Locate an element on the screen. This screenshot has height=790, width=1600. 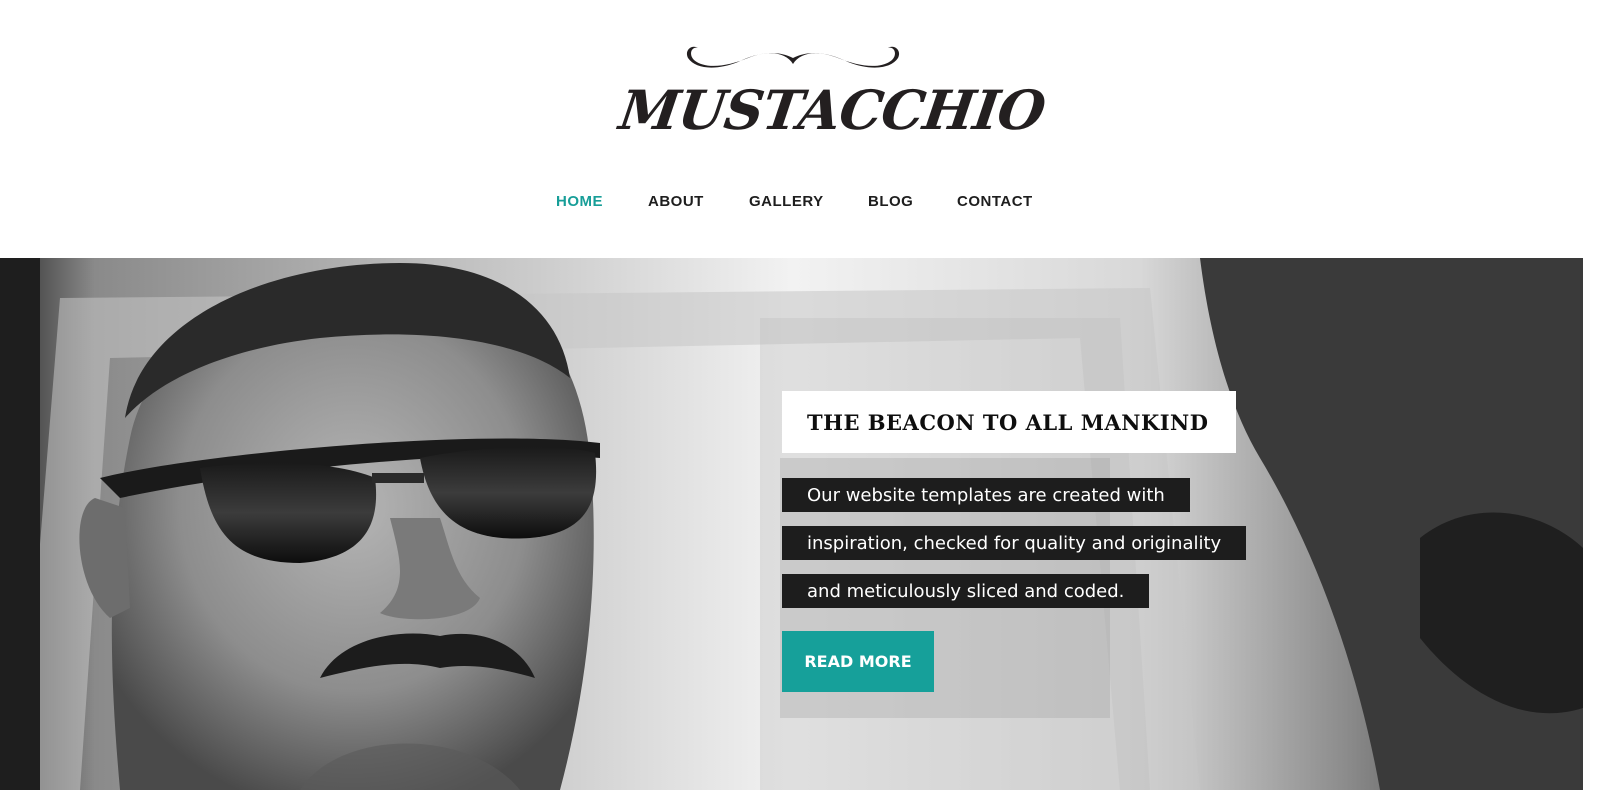
hero-tagline: THE BEACON TO ALL MANKIND is located at coordinates (1008, 422).